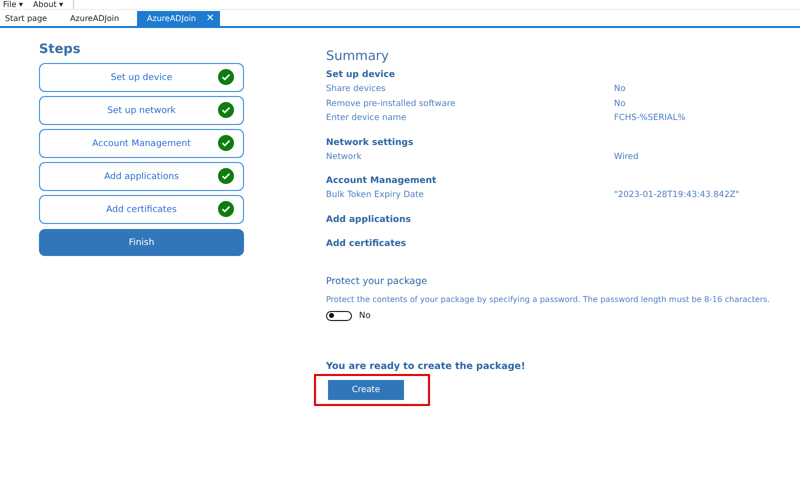 The width and height of the screenshot is (800, 486). What do you see at coordinates (367, 244) in the screenshot?
I see `section-heading: Add certificates` at bounding box center [367, 244].